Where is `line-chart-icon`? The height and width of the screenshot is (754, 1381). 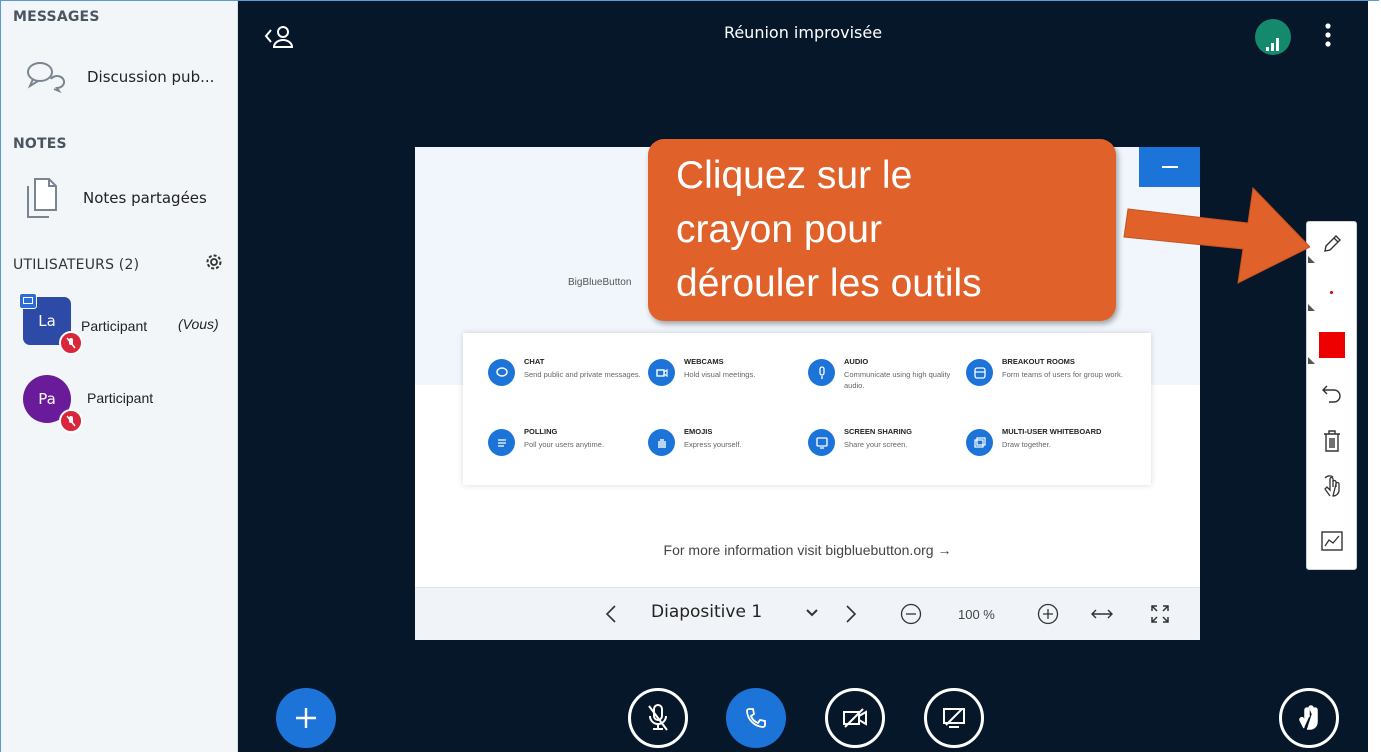
line-chart-icon is located at coordinates (1331, 541).